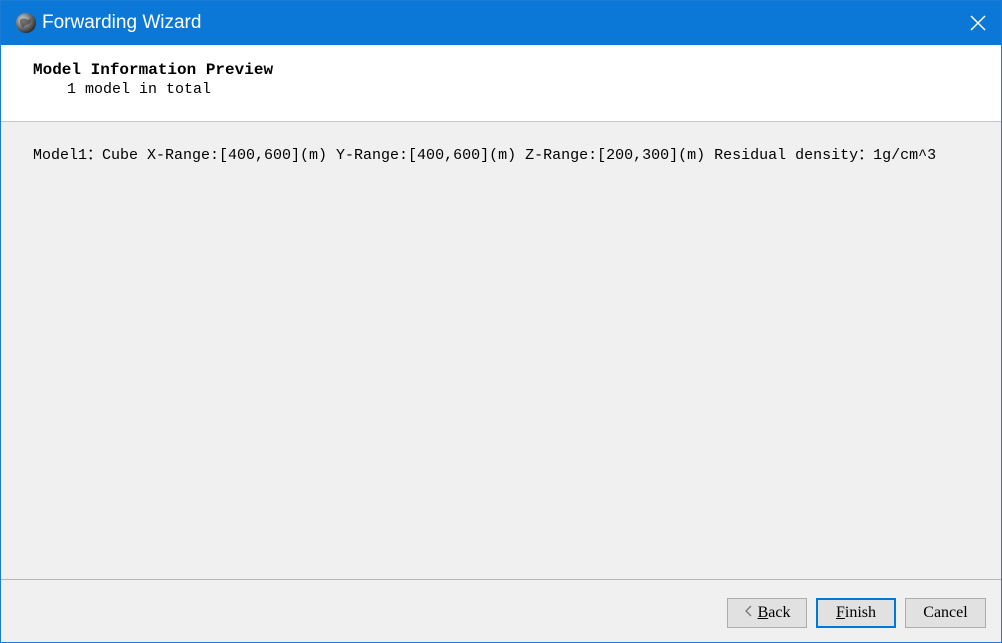  I want to click on cancel-label: Cancel, so click(945, 612).